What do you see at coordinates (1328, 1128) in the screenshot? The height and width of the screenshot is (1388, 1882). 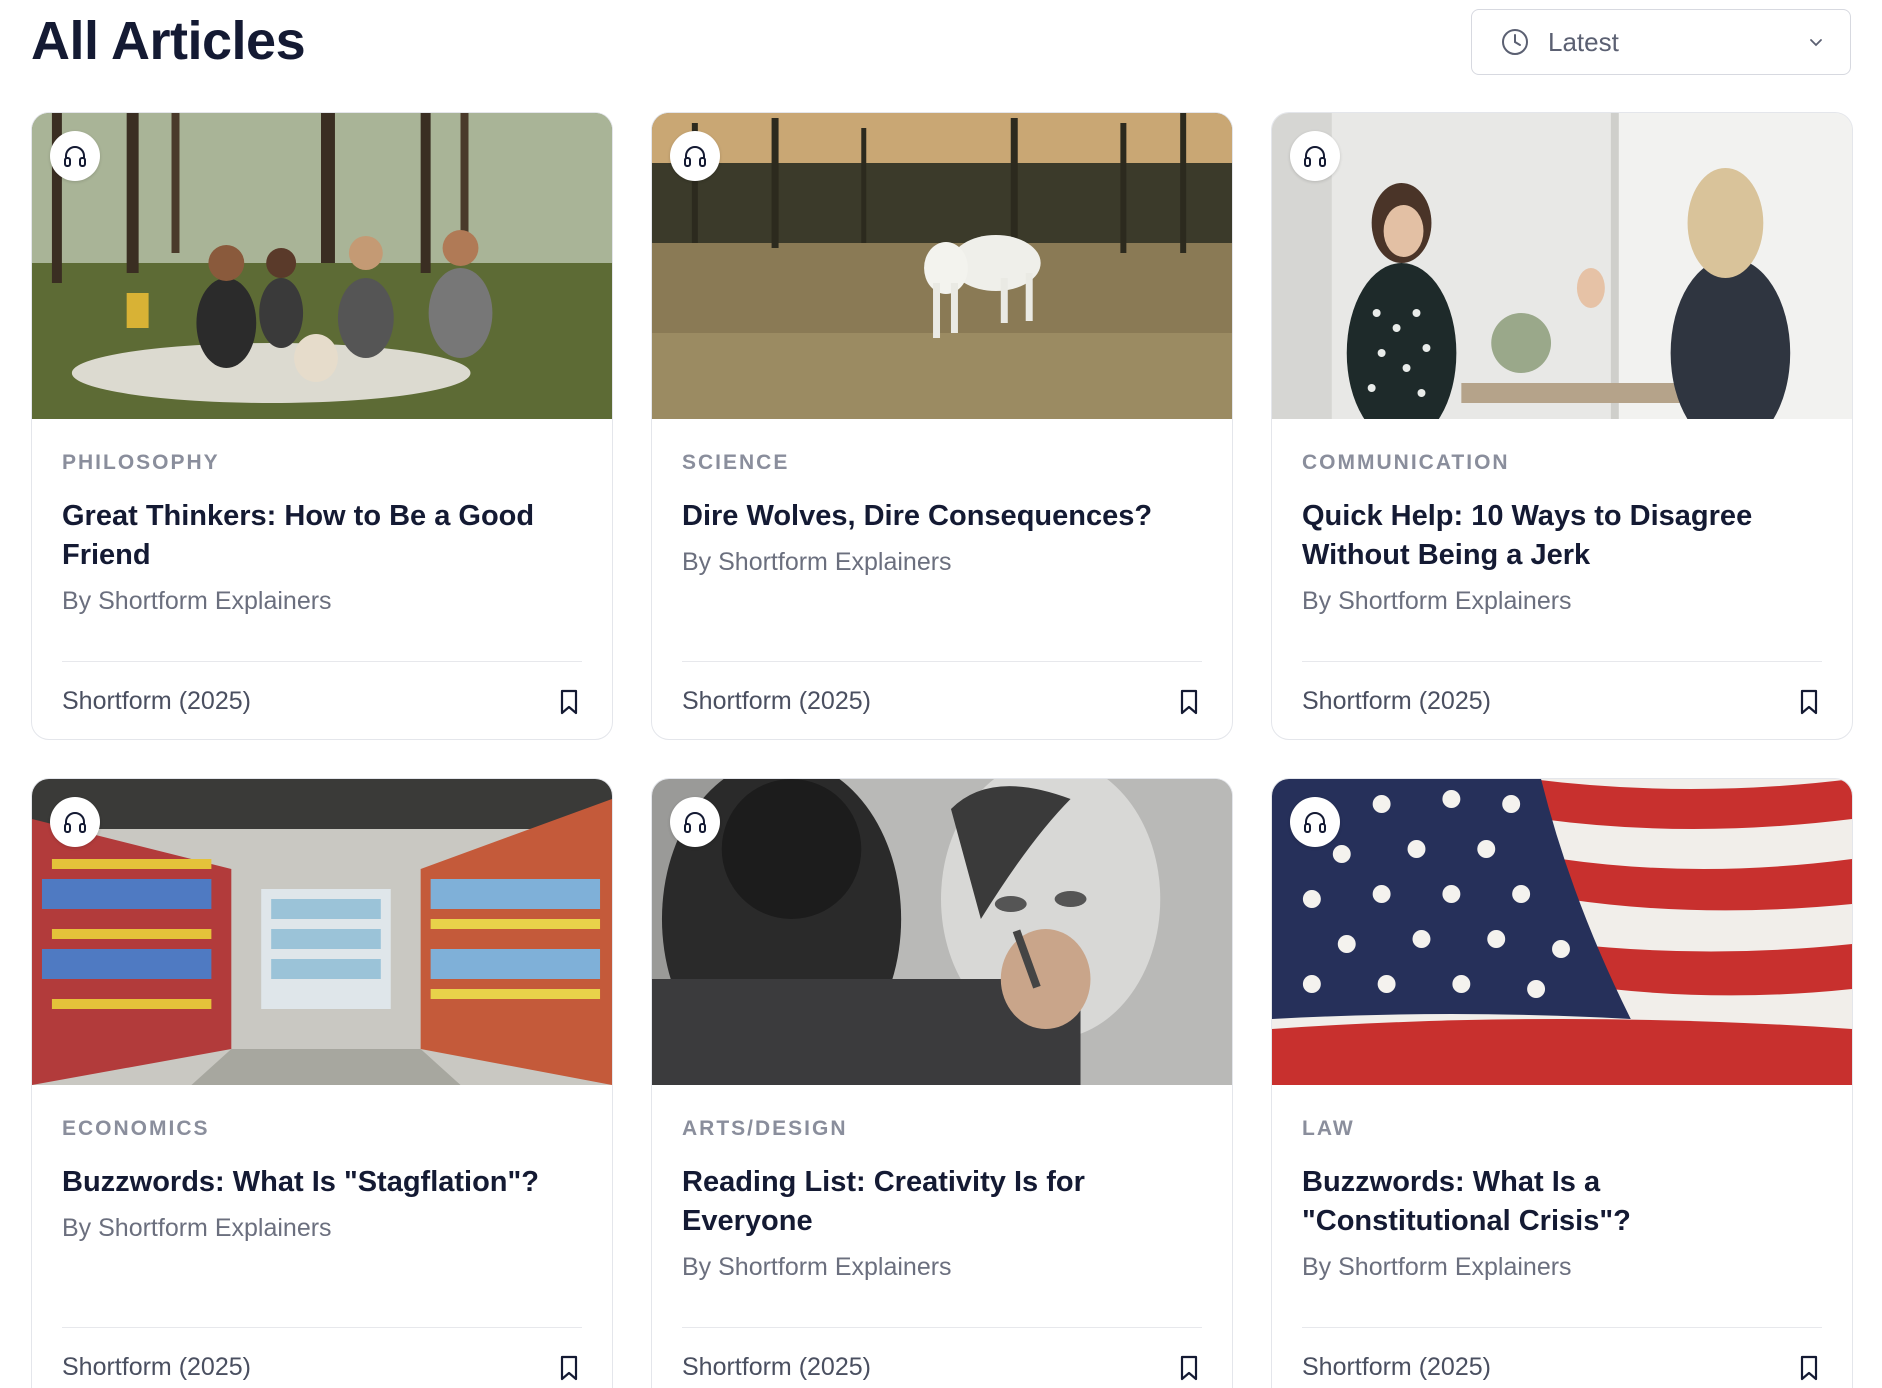 I see `article-category: LAW` at bounding box center [1328, 1128].